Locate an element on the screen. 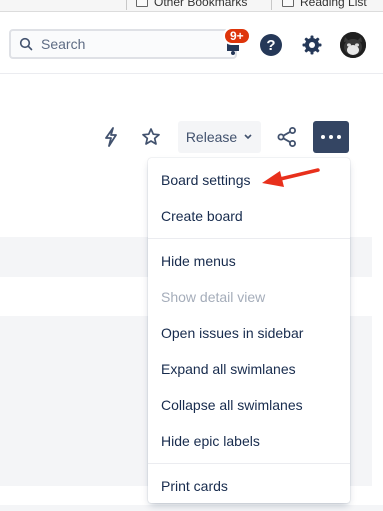 Image resolution: width=383 pixels, height=511 pixels. menu-item-create-board: Create board is located at coordinates (249, 216).